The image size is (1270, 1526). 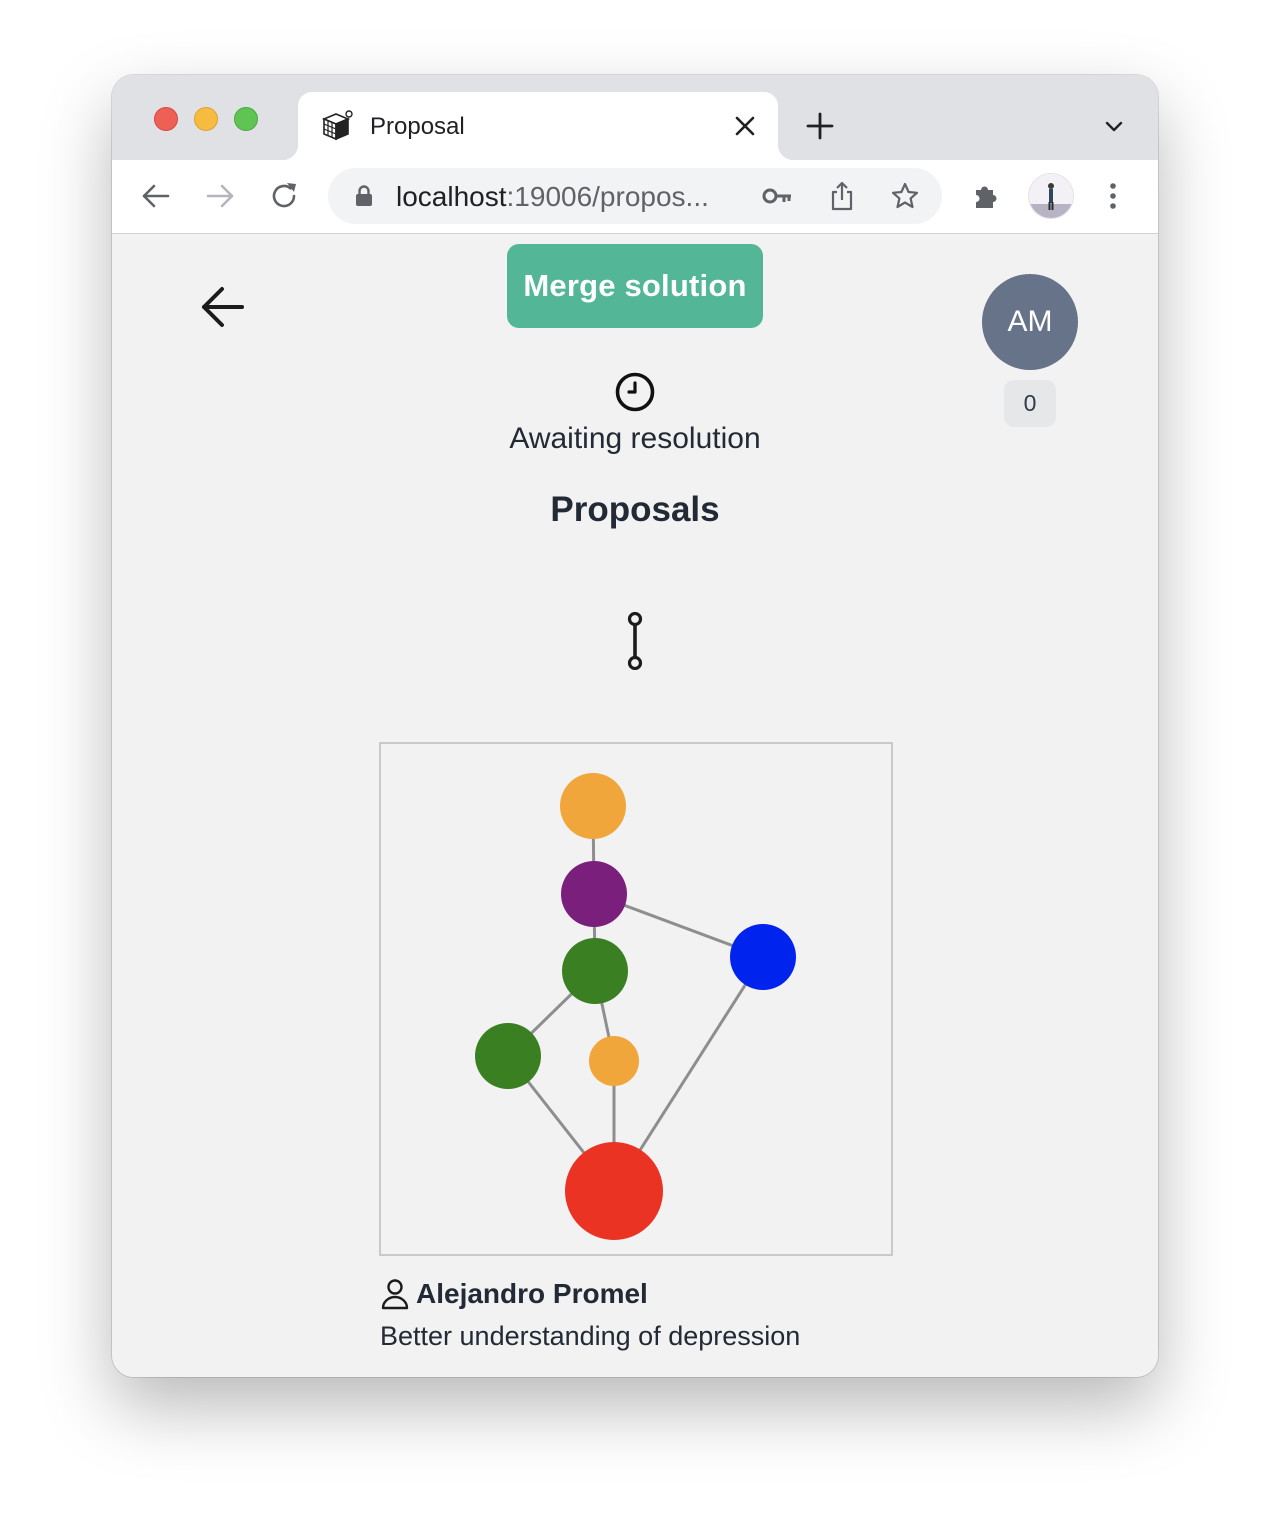 I want to click on profile-photo-icon, so click(x=1051, y=196).